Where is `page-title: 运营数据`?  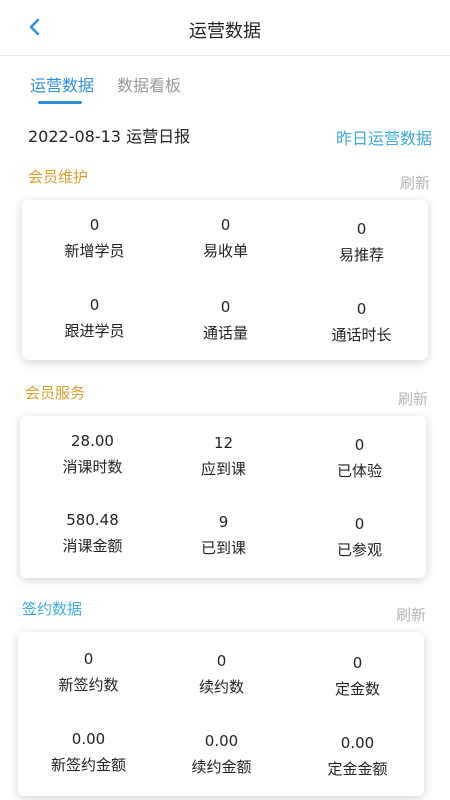 page-title: 运营数据 is located at coordinates (225, 31).